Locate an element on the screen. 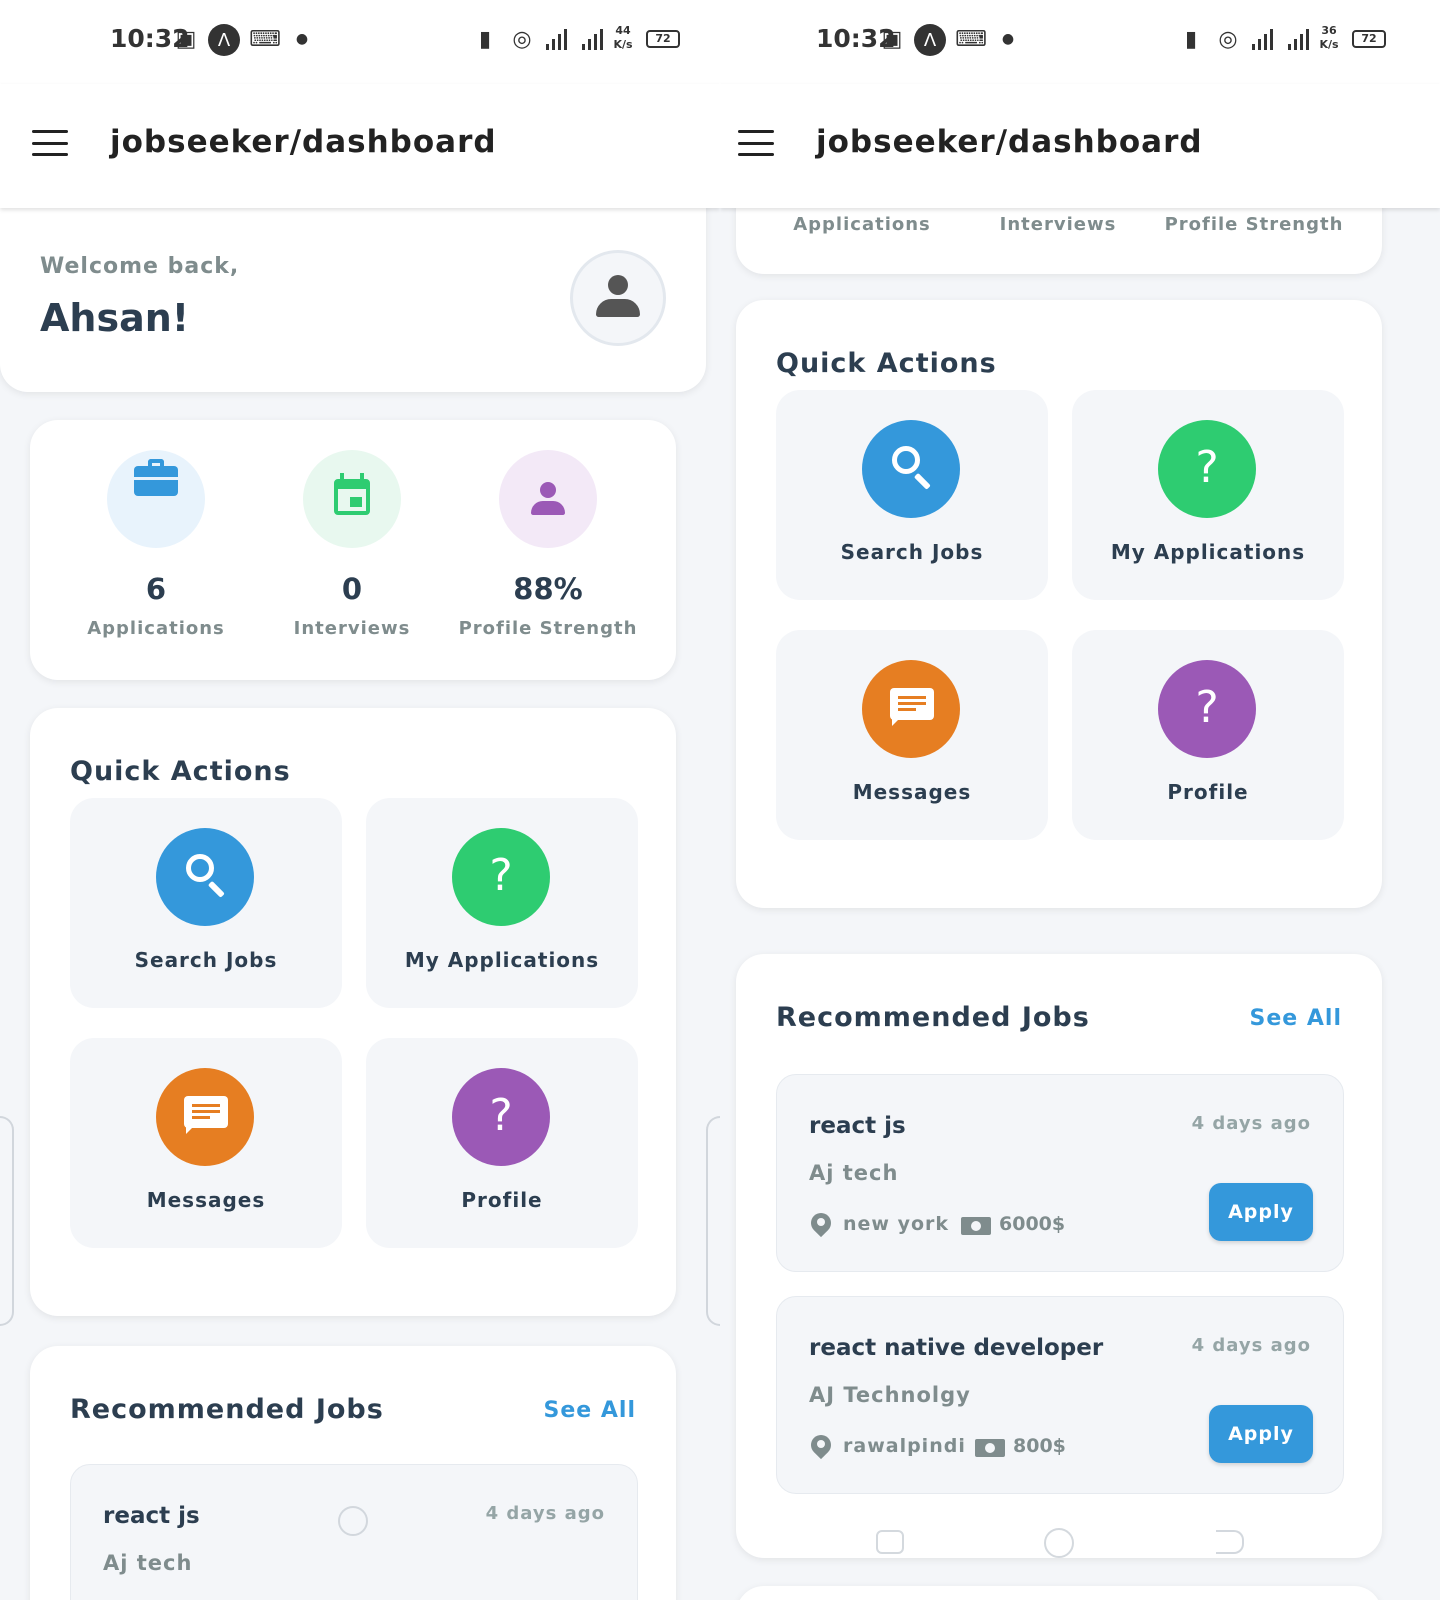  edge-handle is located at coordinates (7, 1221).